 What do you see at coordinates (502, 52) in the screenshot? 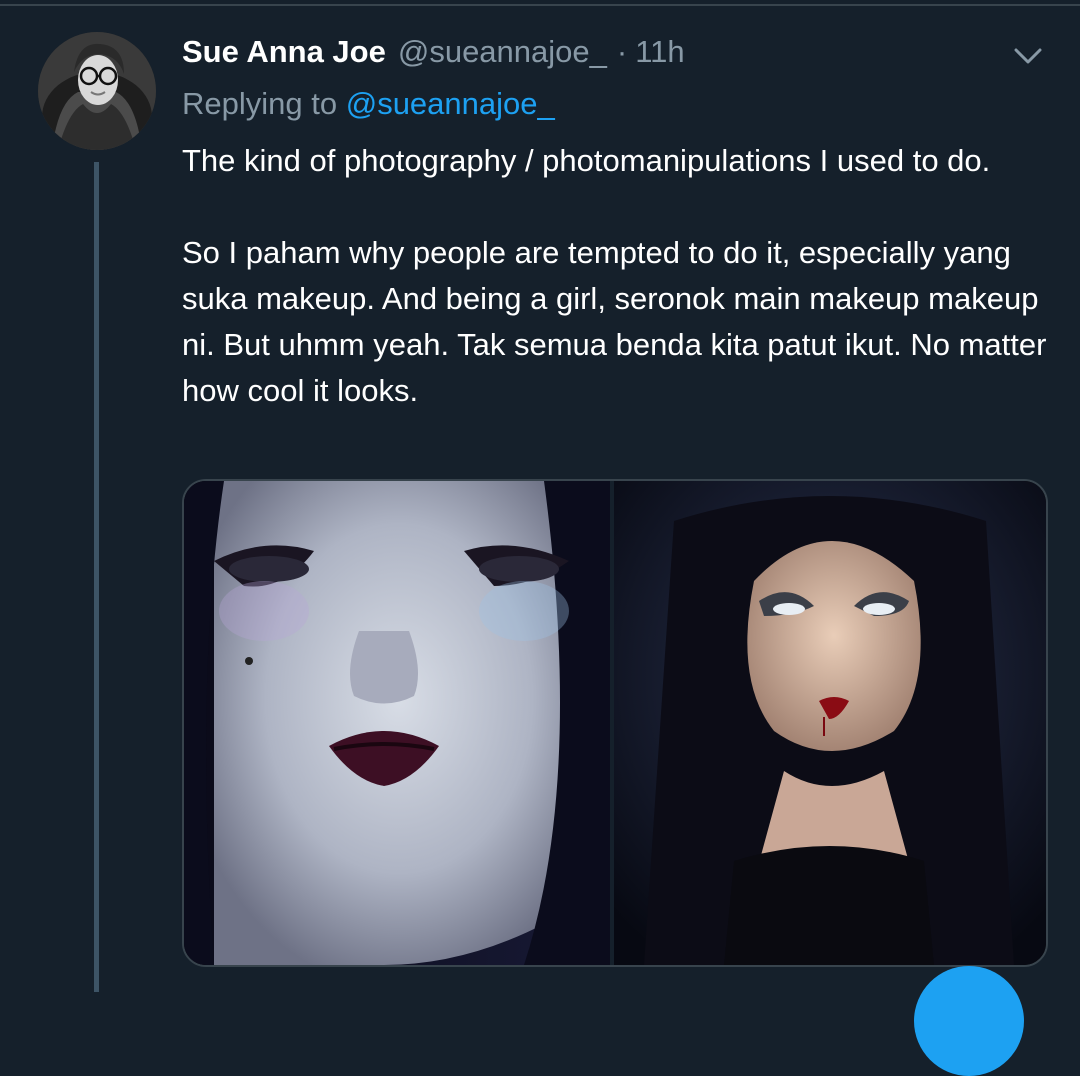
I see `author-handle: @sueannajoe_` at bounding box center [502, 52].